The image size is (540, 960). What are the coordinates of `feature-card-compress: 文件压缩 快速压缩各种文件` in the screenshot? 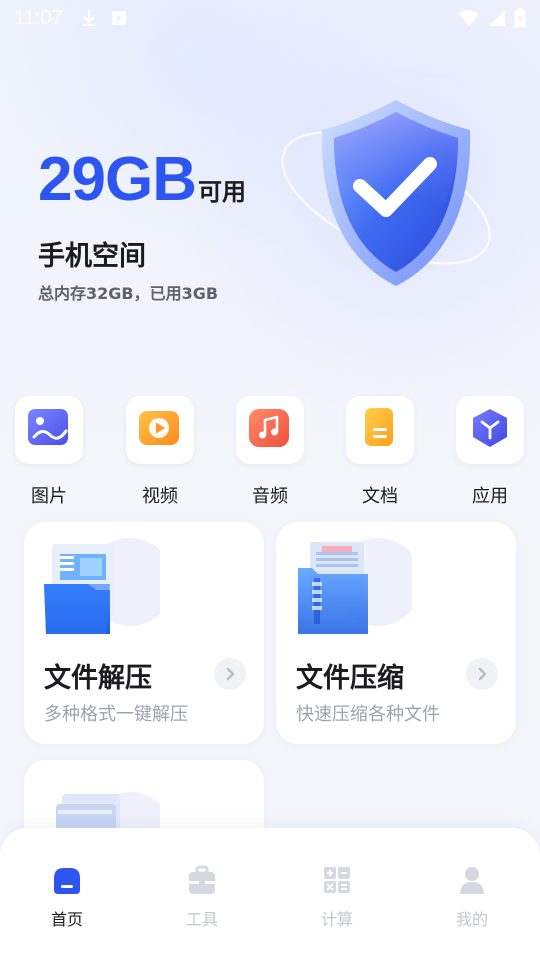 It's located at (396, 633).